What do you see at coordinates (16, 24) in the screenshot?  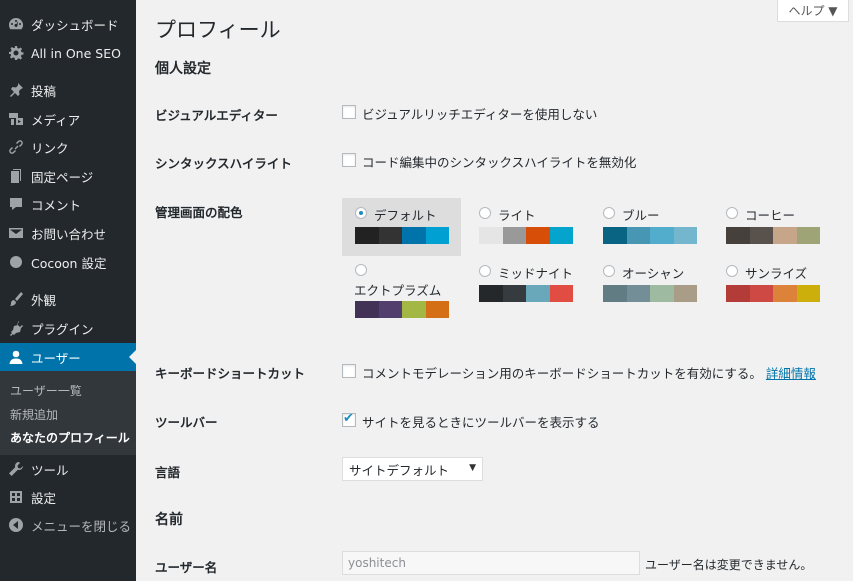 I see `dashboard-icon` at bounding box center [16, 24].